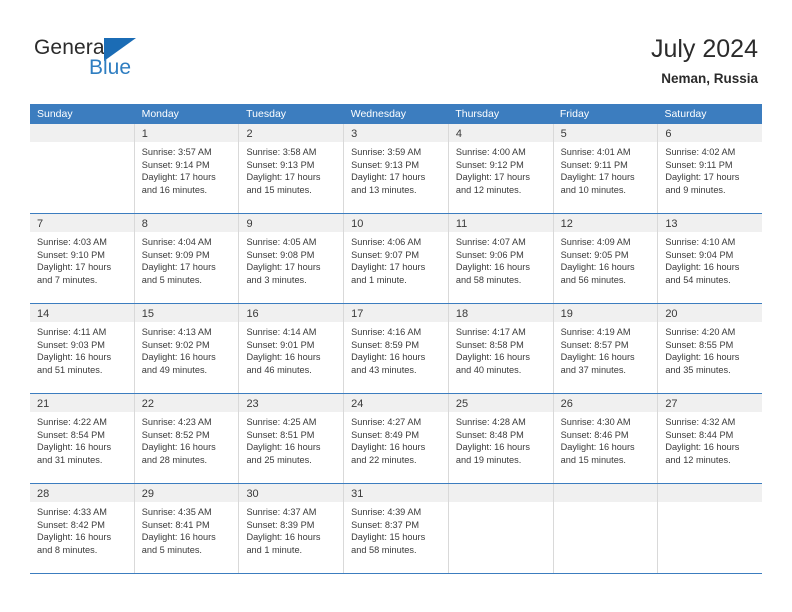 Image resolution: width=792 pixels, height=612 pixels. What do you see at coordinates (385, 524) in the screenshot?
I see `sunset-text: Sunset: 8:37 PM` at bounding box center [385, 524].